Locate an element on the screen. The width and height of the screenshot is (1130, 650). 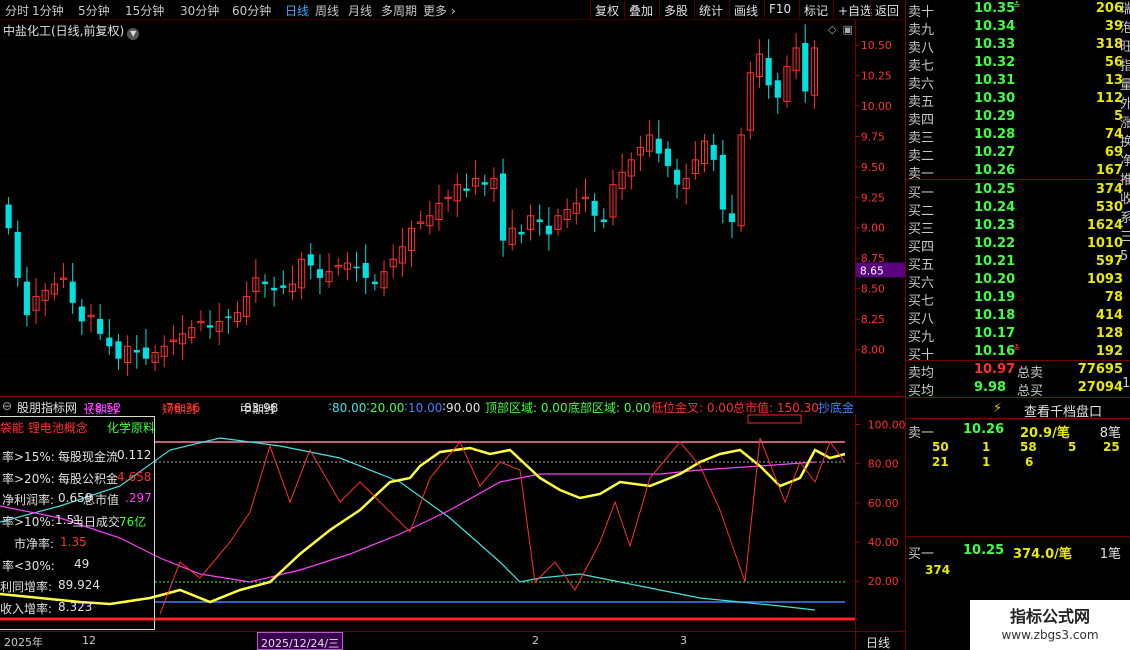
stats-button: 统计 is located at coordinates (710, 9).